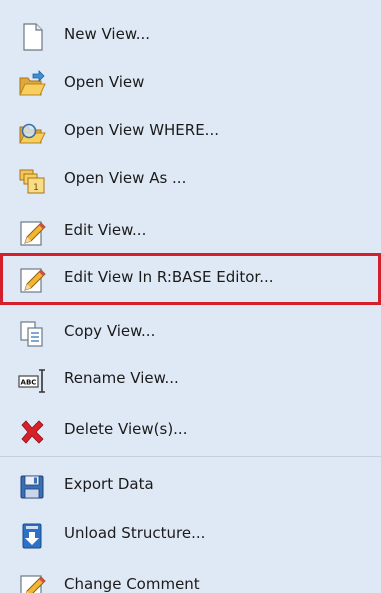 This screenshot has height=593, width=381. What do you see at coordinates (190, 84) in the screenshot?
I see `menu-item-open-view: Open View` at bounding box center [190, 84].